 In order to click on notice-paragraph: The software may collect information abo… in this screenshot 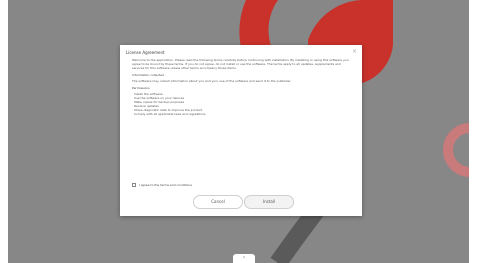, I will do `click(212, 81)`.